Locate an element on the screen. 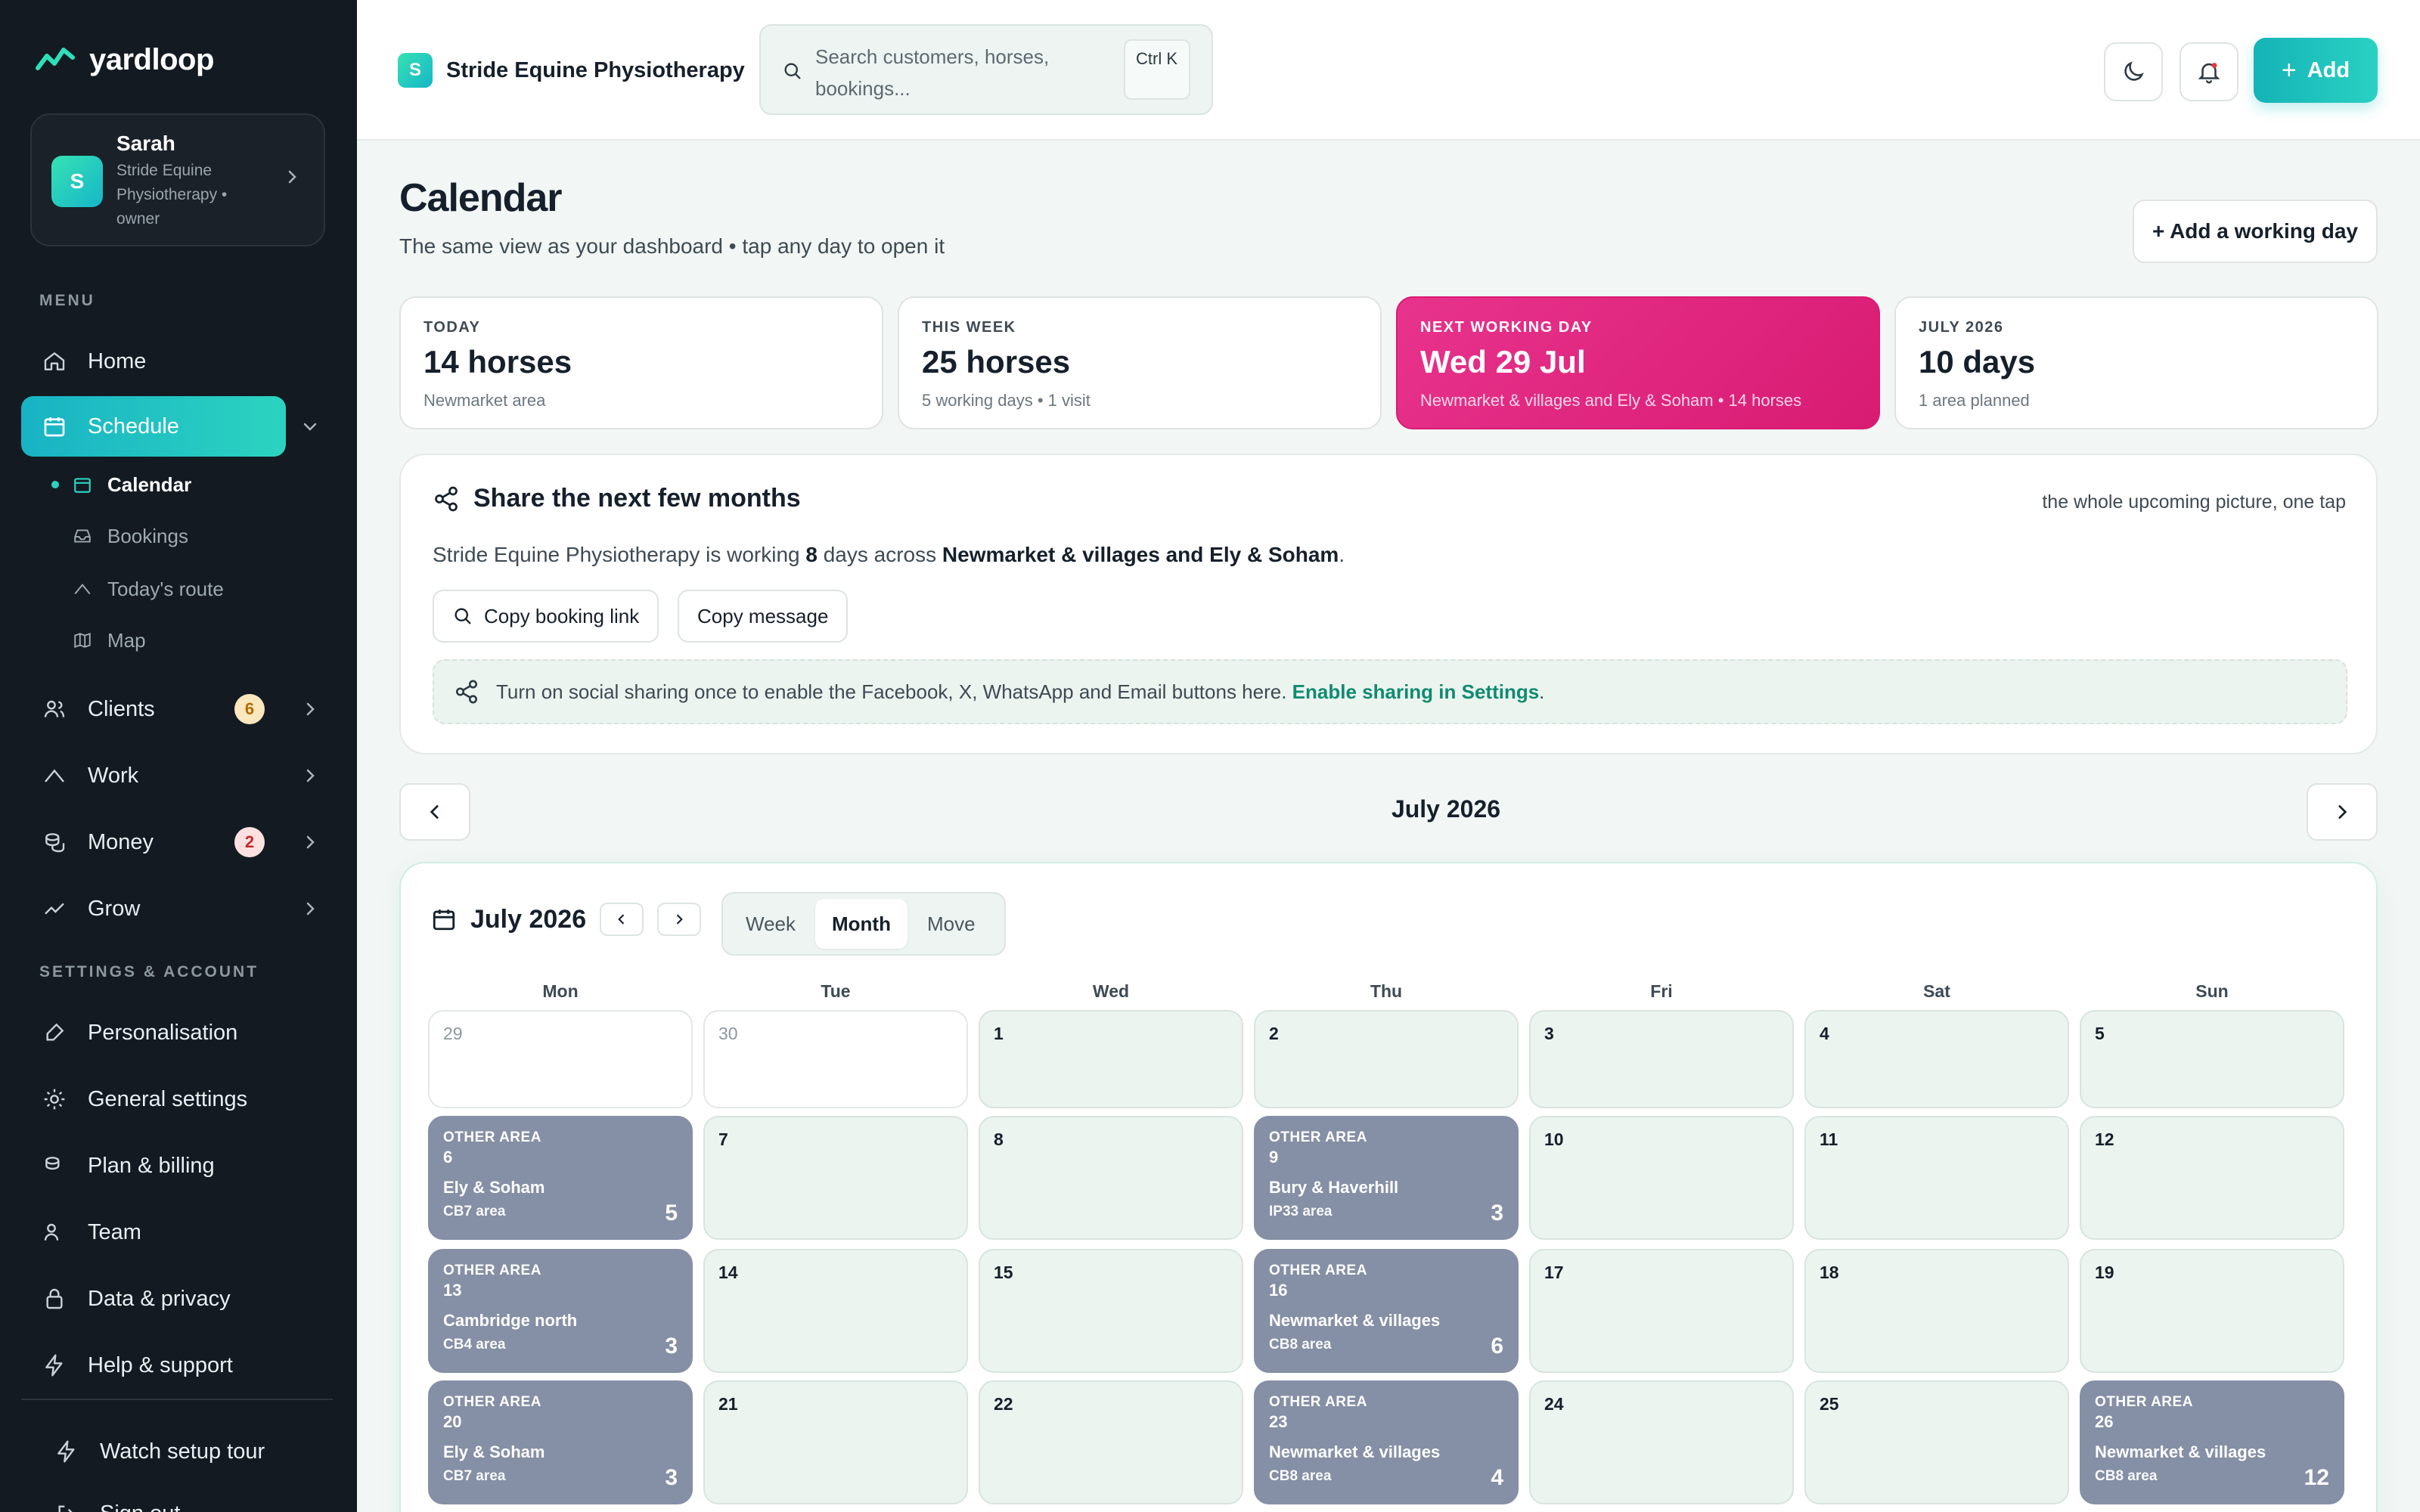  calendar-icon is located at coordinates (82, 484).